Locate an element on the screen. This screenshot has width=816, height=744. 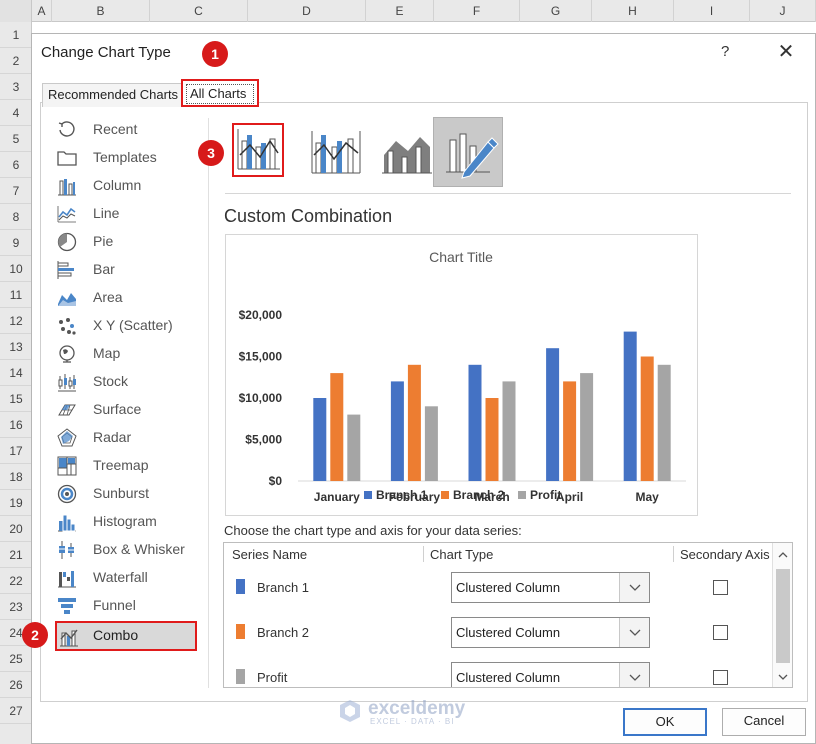
subtype-custom-combination is located at coordinates (468, 152).